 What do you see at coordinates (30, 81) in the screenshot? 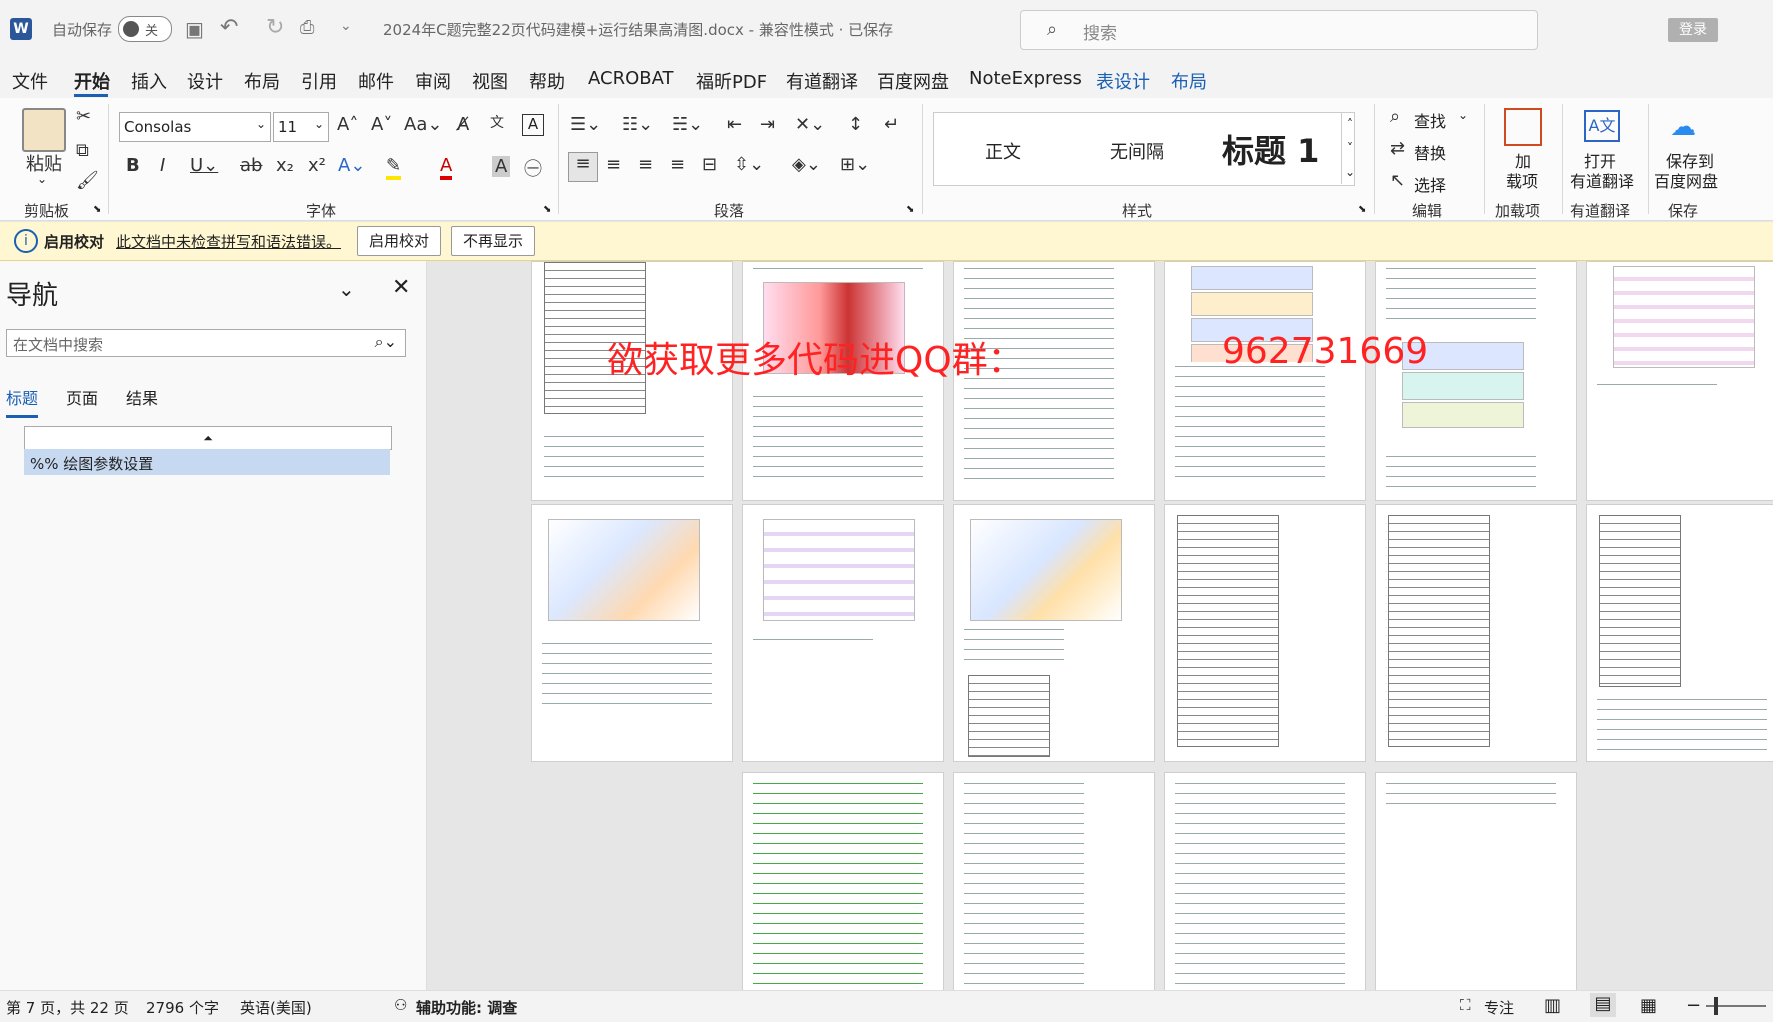
I see `tab-file: 文件` at bounding box center [30, 81].